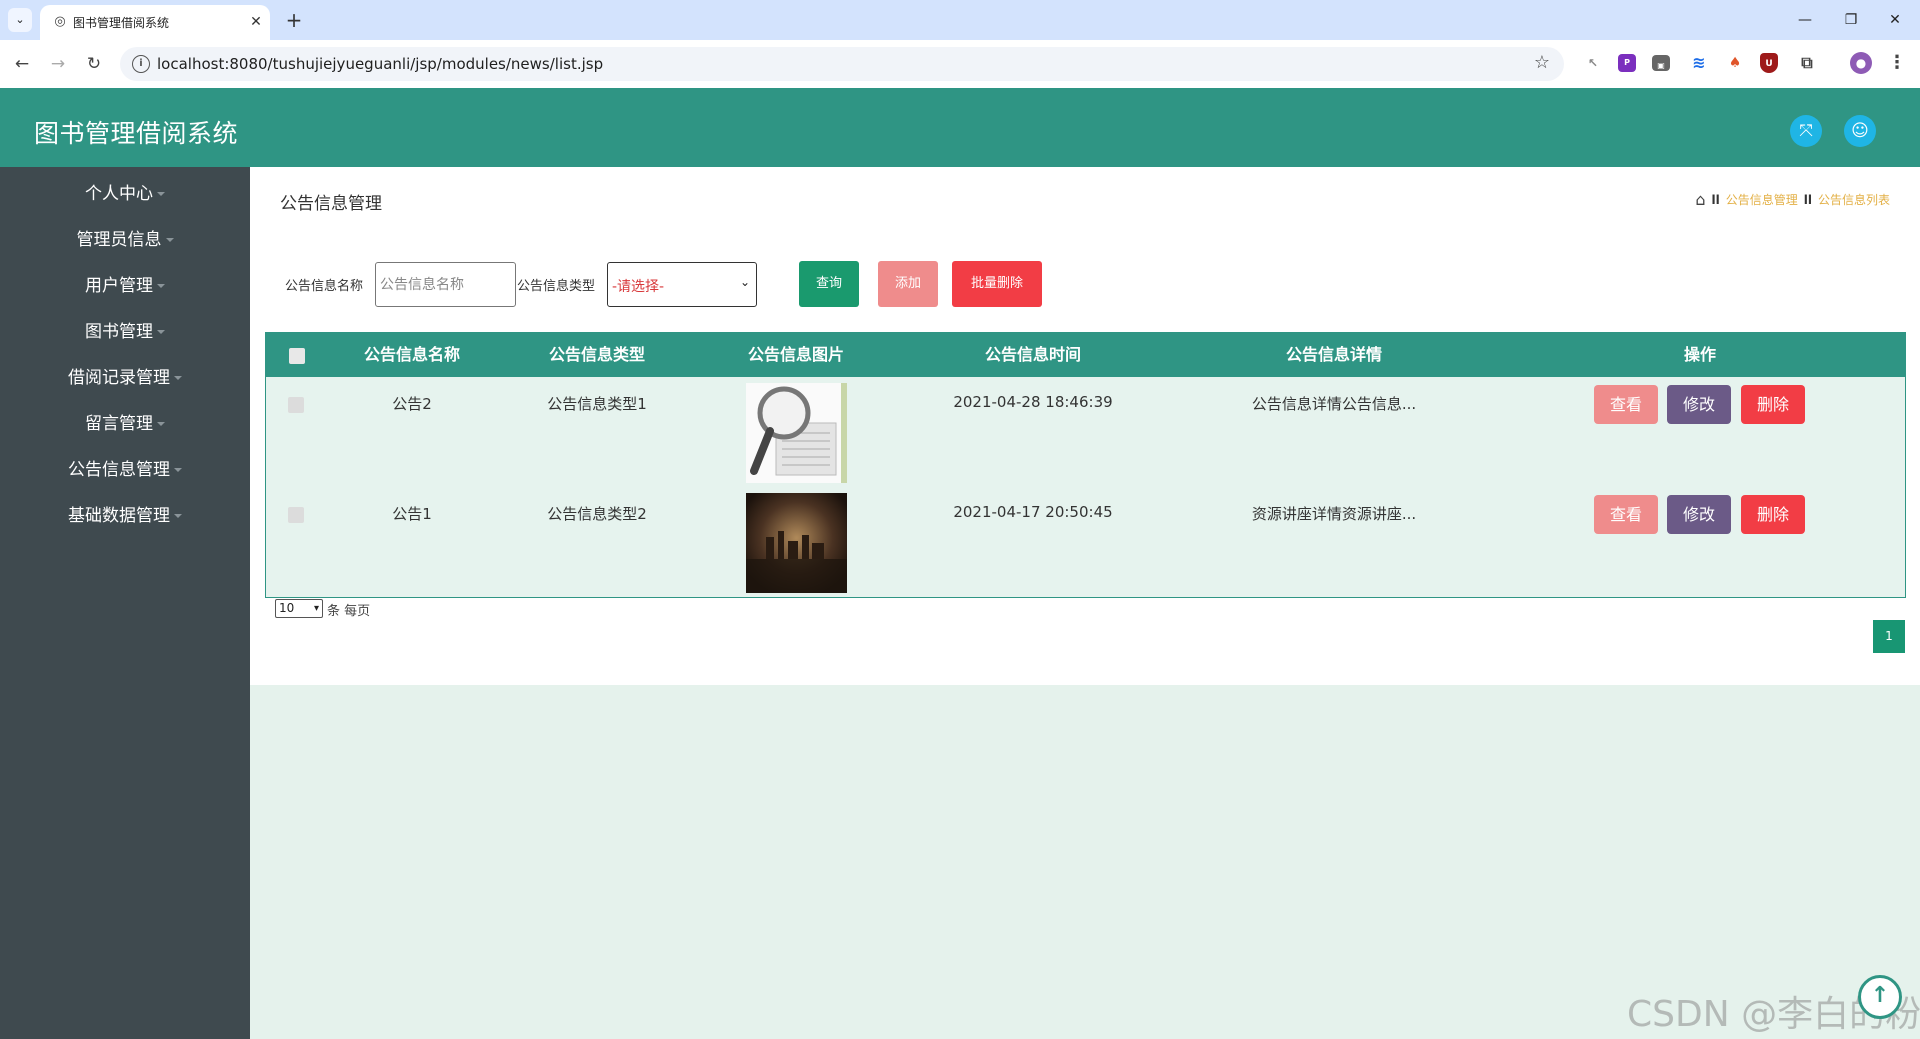  What do you see at coordinates (1627, 63) in the screenshot?
I see `php-extension-icon: P` at bounding box center [1627, 63].